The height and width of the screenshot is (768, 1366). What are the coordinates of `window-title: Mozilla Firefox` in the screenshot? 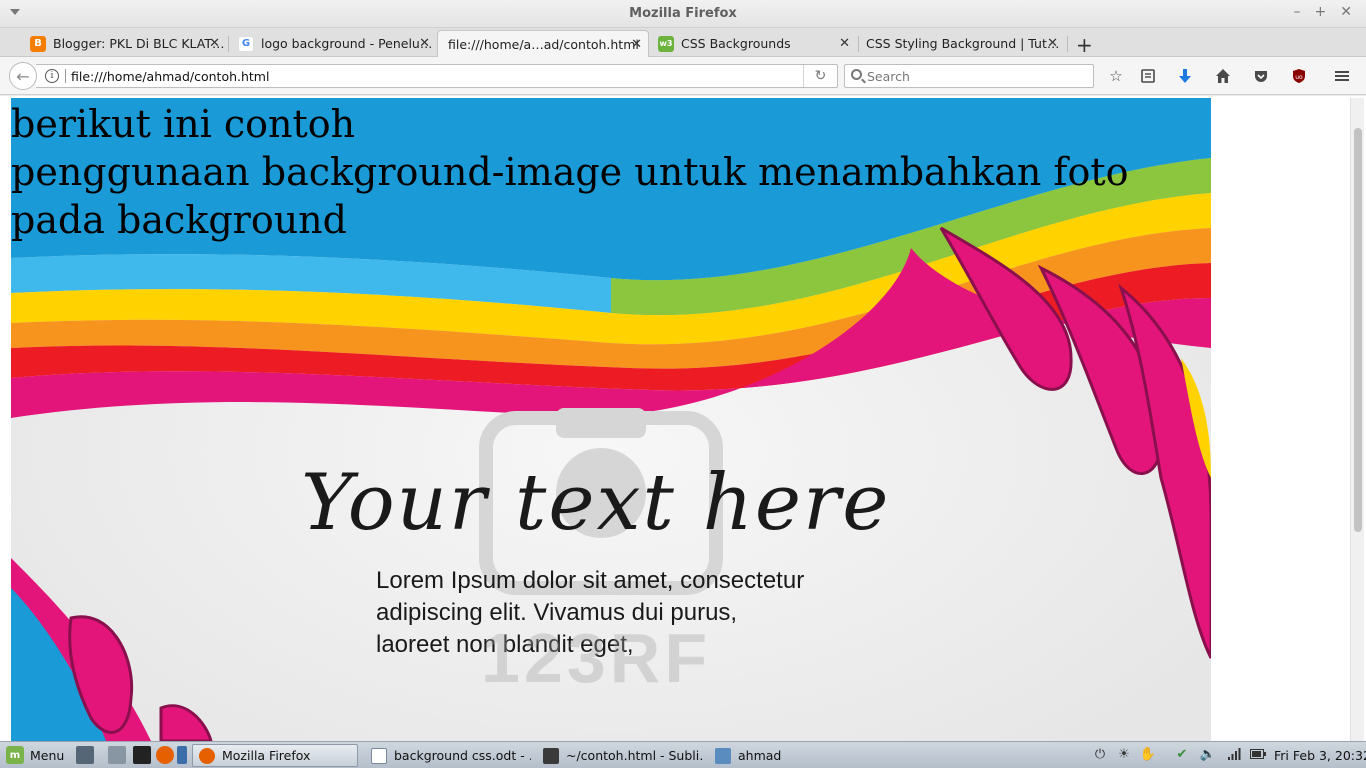 It's located at (683, 13).